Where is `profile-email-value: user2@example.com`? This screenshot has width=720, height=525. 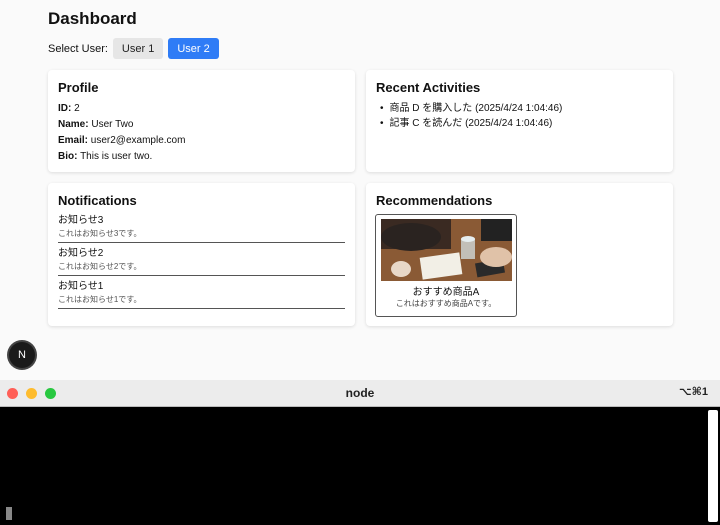
profile-email-value: user2@example.com is located at coordinates (138, 140).